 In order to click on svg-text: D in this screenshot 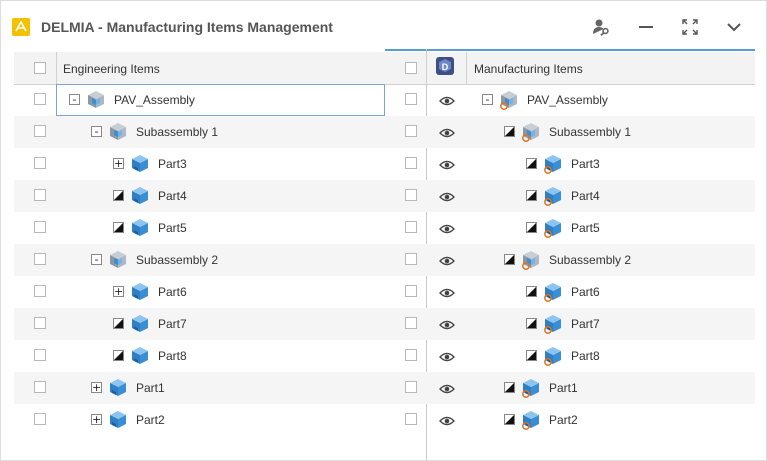, I will do `click(445, 67)`.